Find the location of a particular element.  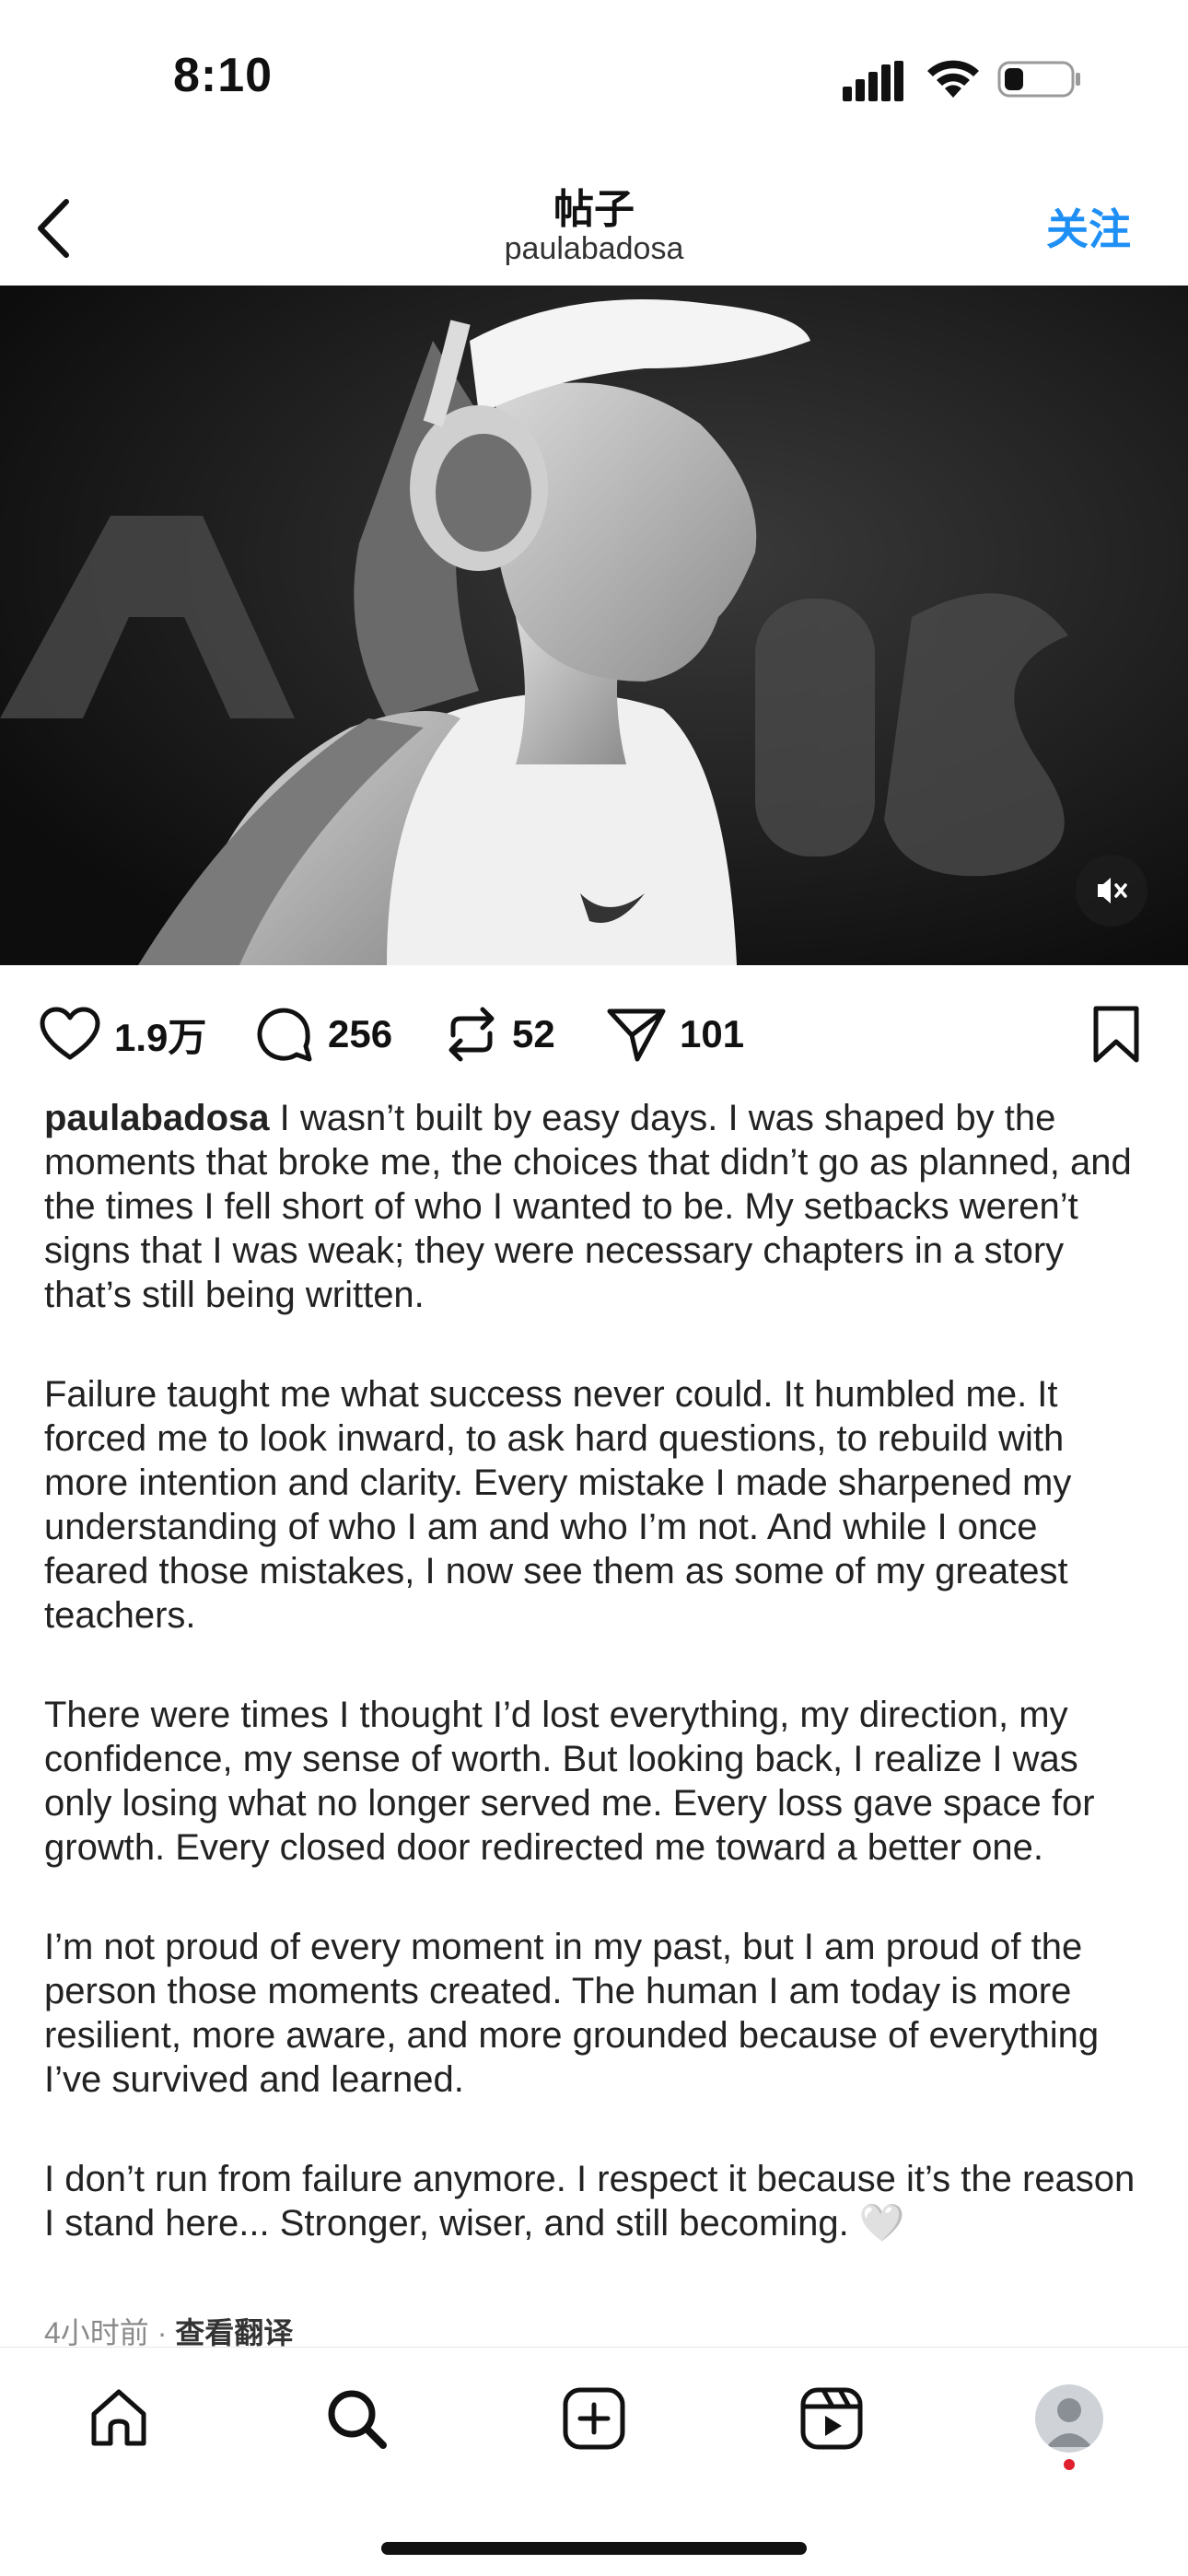

tab-reels is located at coordinates (831, 2418).